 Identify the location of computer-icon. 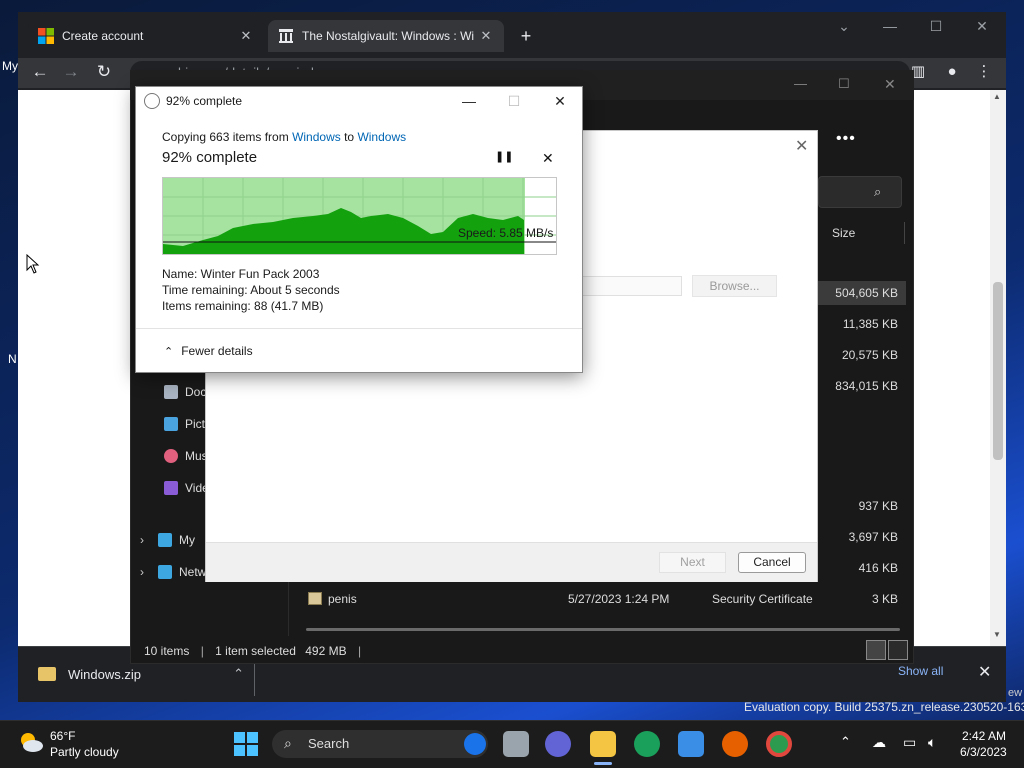
(165, 540).